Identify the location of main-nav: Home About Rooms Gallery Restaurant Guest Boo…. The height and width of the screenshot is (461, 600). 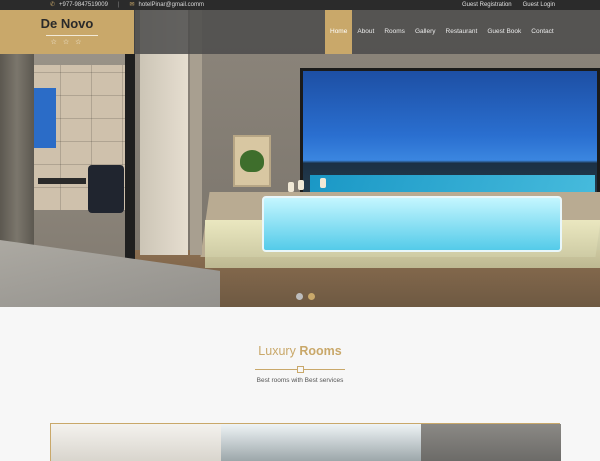
(442, 32).